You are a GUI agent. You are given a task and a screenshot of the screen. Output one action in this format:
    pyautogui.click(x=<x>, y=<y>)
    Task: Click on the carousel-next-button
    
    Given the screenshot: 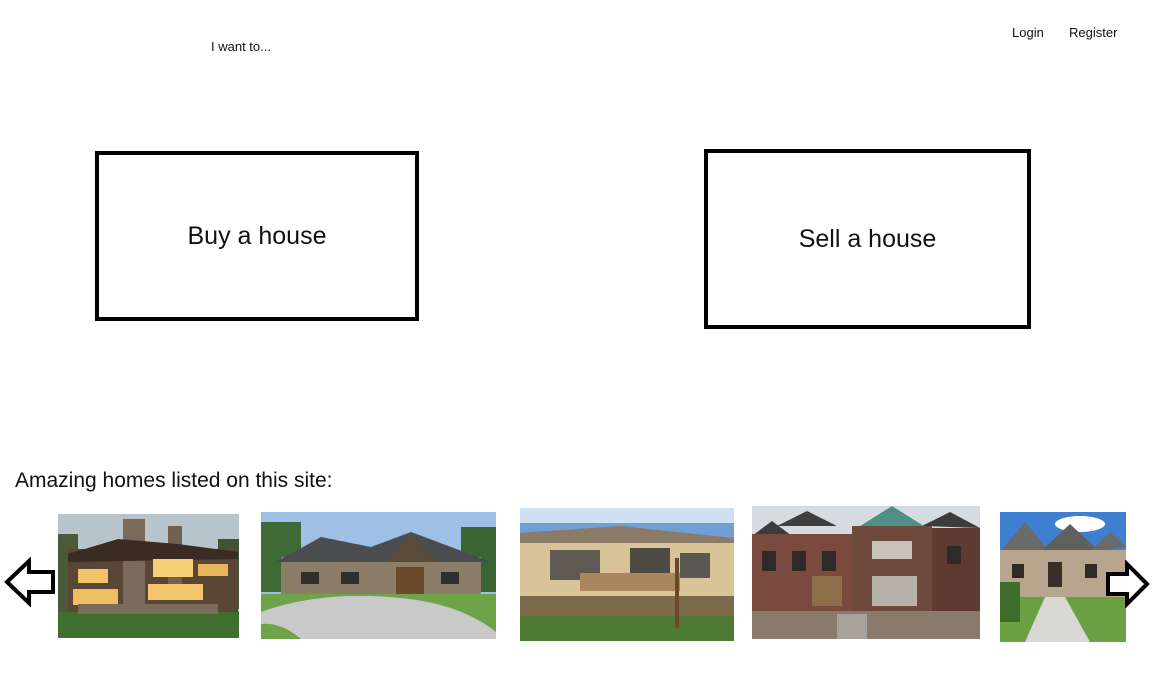 What is the action you would take?
    pyautogui.click(x=1127, y=584)
    